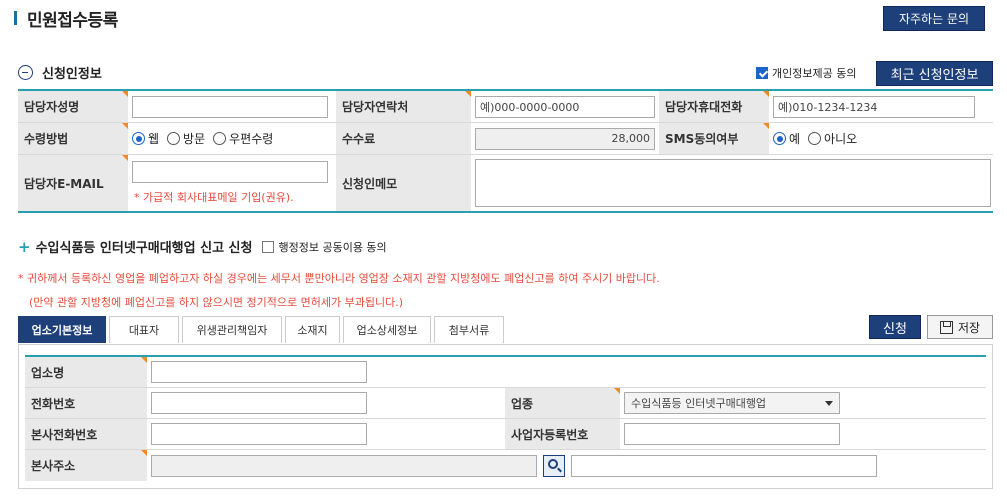 The image size is (1007, 501). I want to click on save-button: 저장, so click(960, 327).